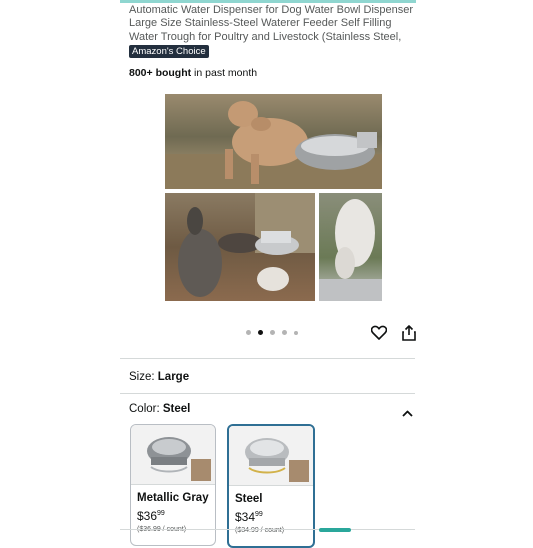 The width and height of the screenshot is (533, 548). What do you see at coordinates (409, 335) in the screenshot?
I see `share-icon` at bounding box center [409, 335].